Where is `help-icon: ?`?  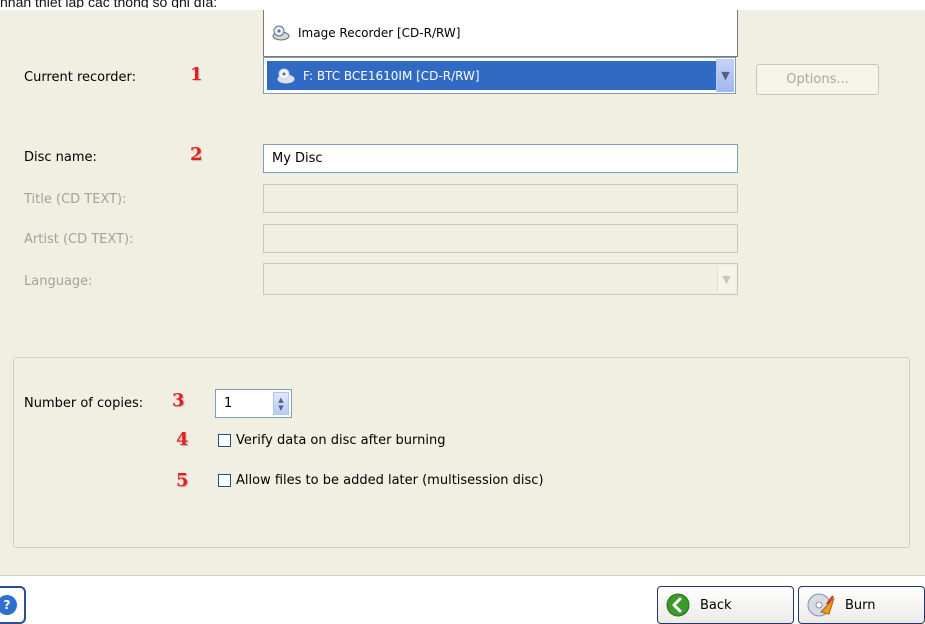 help-icon: ? is located at coordinates (9, 605).